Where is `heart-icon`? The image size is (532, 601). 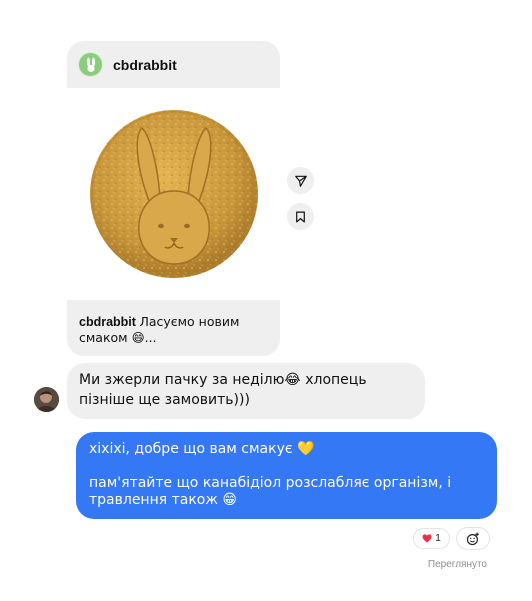 heart-icon is located at coordinates (427, 538).